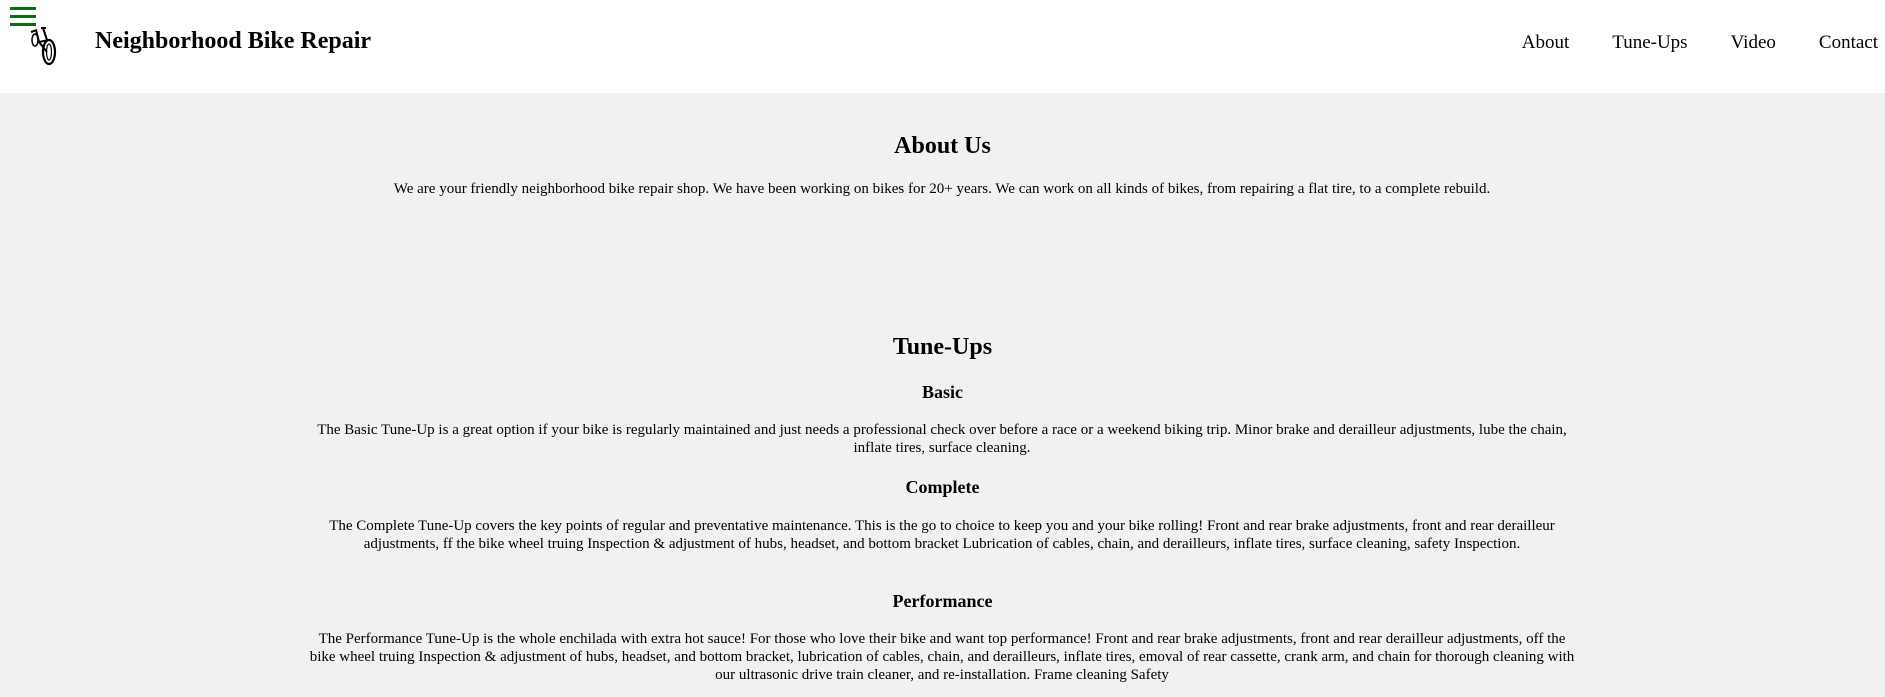 The height and width of the screenshot is (697, 1885). What do you see at coordinates (942, 392) in the screenshot?
I see `basic-heading: Basic` at bounding box center [942, 392].